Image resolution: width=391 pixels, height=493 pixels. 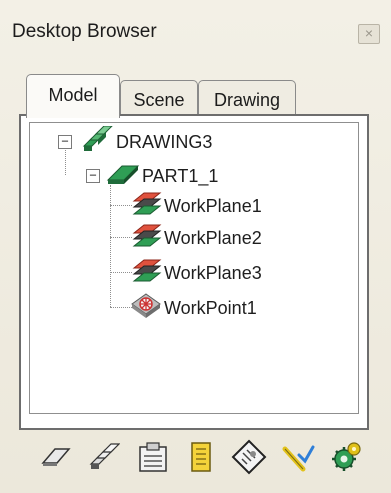 I want to click on close-icon: ×, so click(x=369, y=33).